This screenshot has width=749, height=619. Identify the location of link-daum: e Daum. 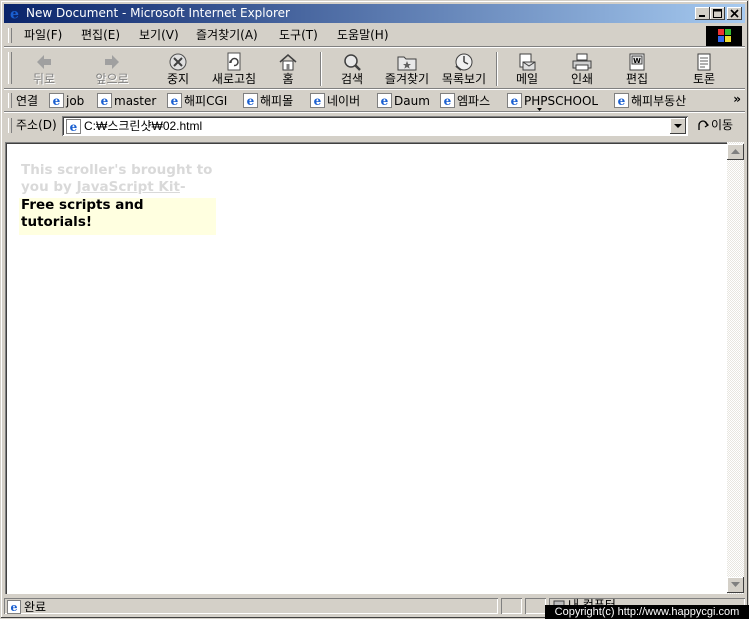
(403, 101).